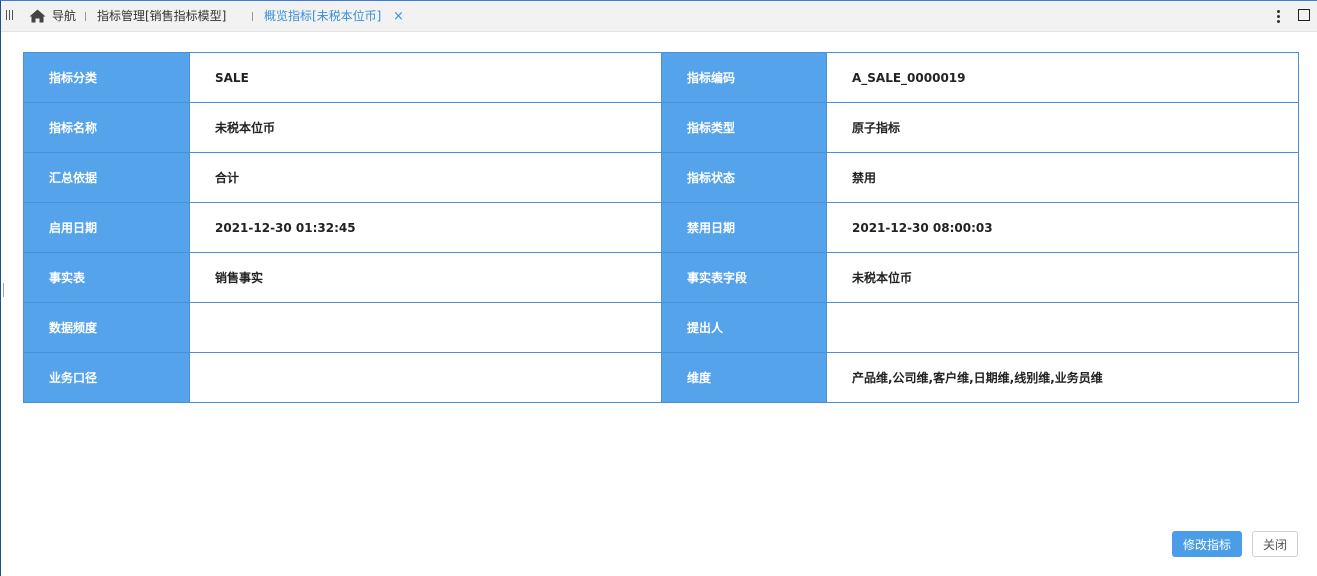 The height and width of the screenshot is (576, 1317). Describe the element at coordinates (106, 227) in the screenshot. I see `field-label: 启用日期` at that location.